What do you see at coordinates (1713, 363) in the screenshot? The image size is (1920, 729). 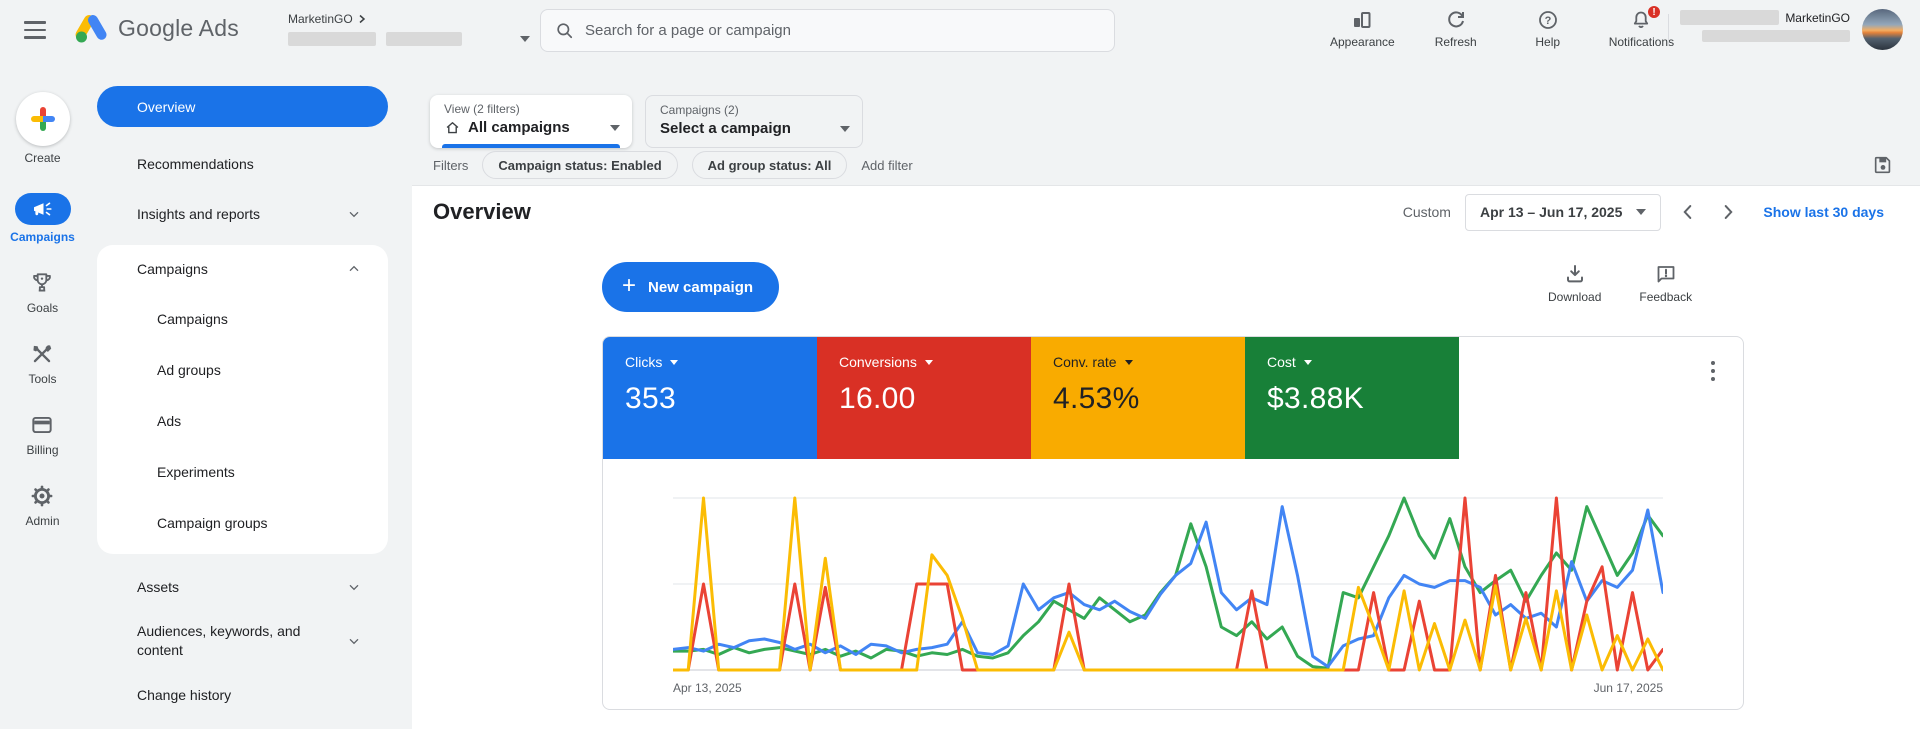 I see `kebab-icon` at bounding box center [1713, 363].